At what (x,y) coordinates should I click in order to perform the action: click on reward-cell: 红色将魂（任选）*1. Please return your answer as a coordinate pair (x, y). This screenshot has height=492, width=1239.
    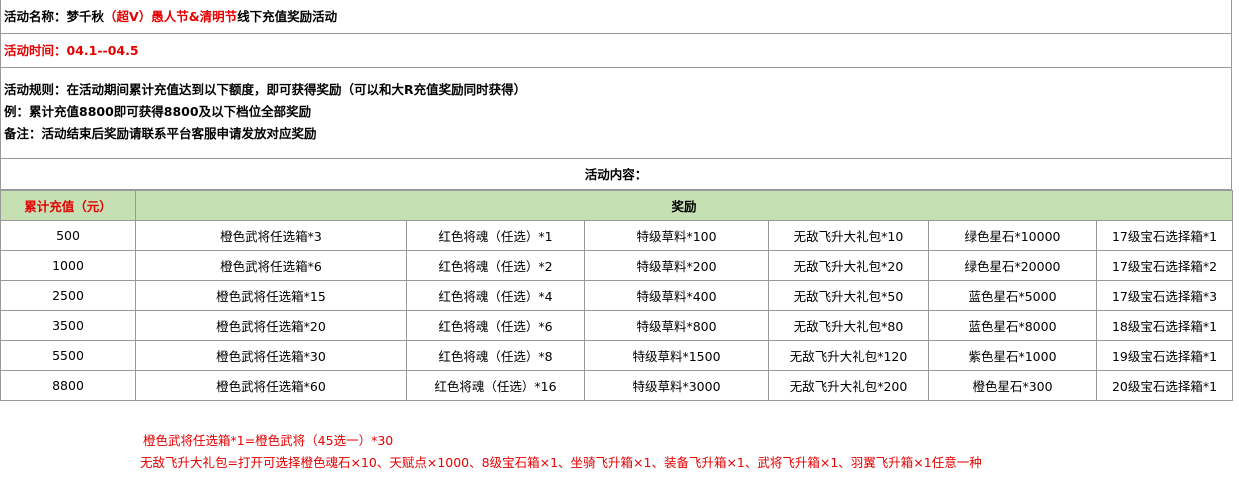
    Looking at the image, I should click on (495, 235).